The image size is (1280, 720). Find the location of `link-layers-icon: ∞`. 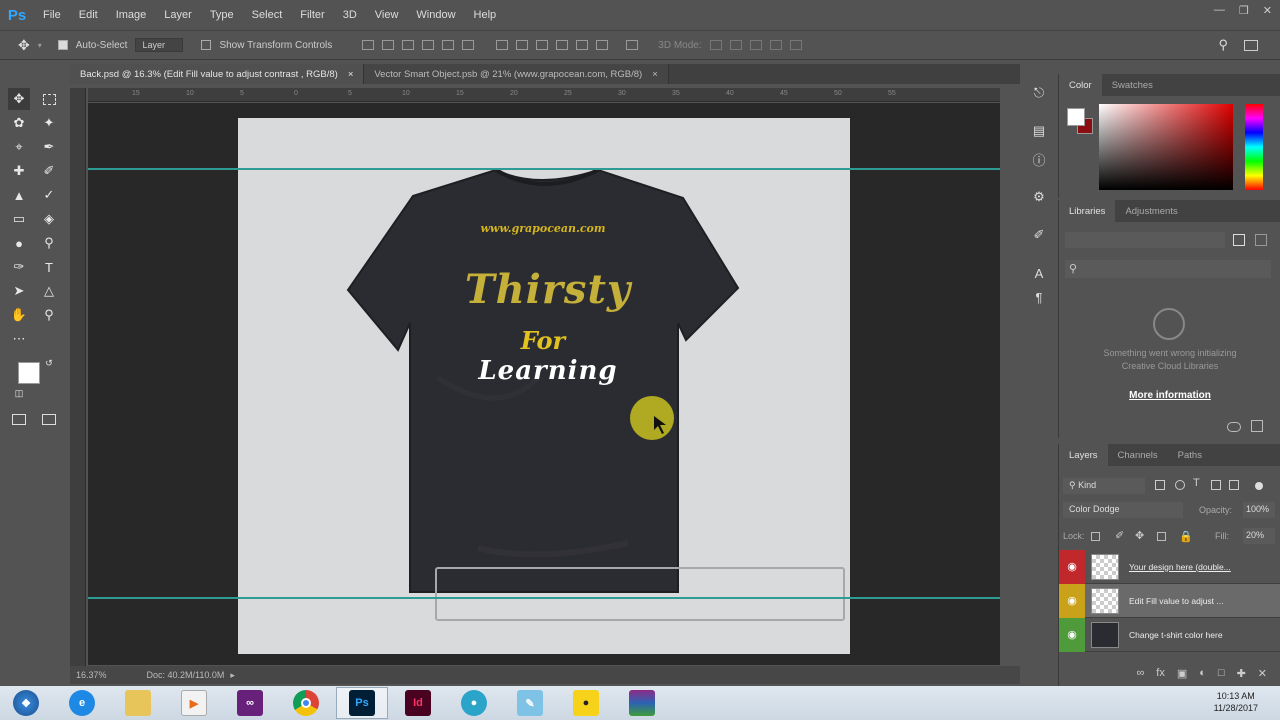

link-layers-icon: ∞ is located at coordinates (1140, 673).